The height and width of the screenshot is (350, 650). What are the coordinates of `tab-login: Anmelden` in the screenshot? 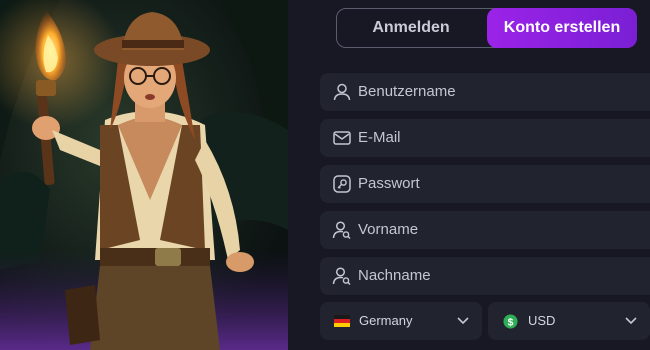 It's located at (411, 28).